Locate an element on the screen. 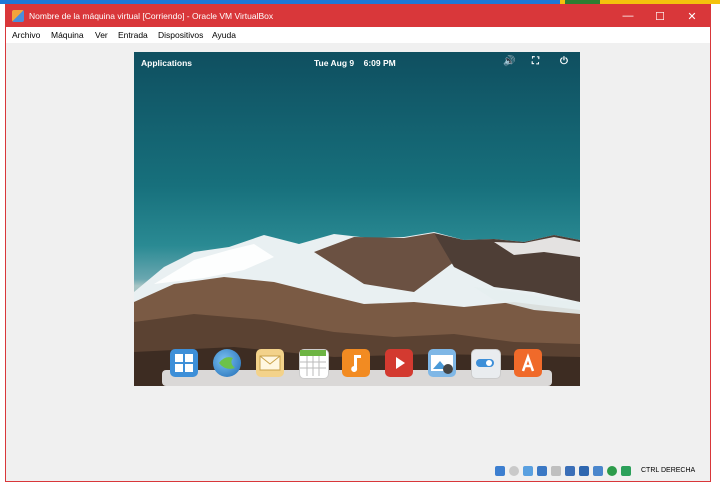  usb-icon is located at coordinates (556, 471).